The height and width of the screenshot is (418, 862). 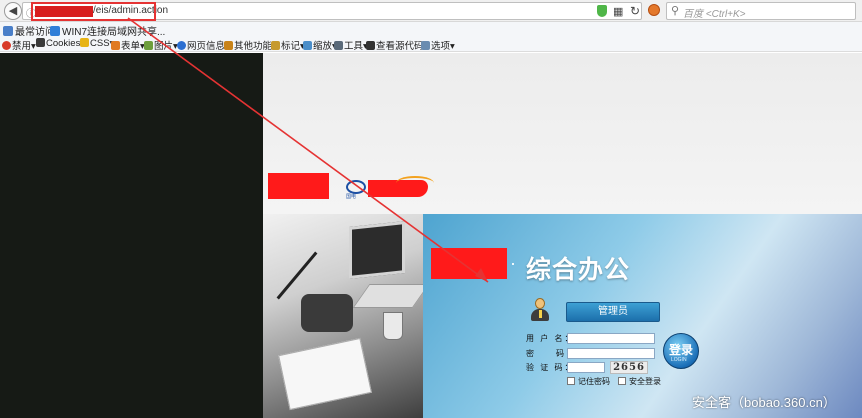 I want to click on role-select: 管理员, so click(x=613, y=312).